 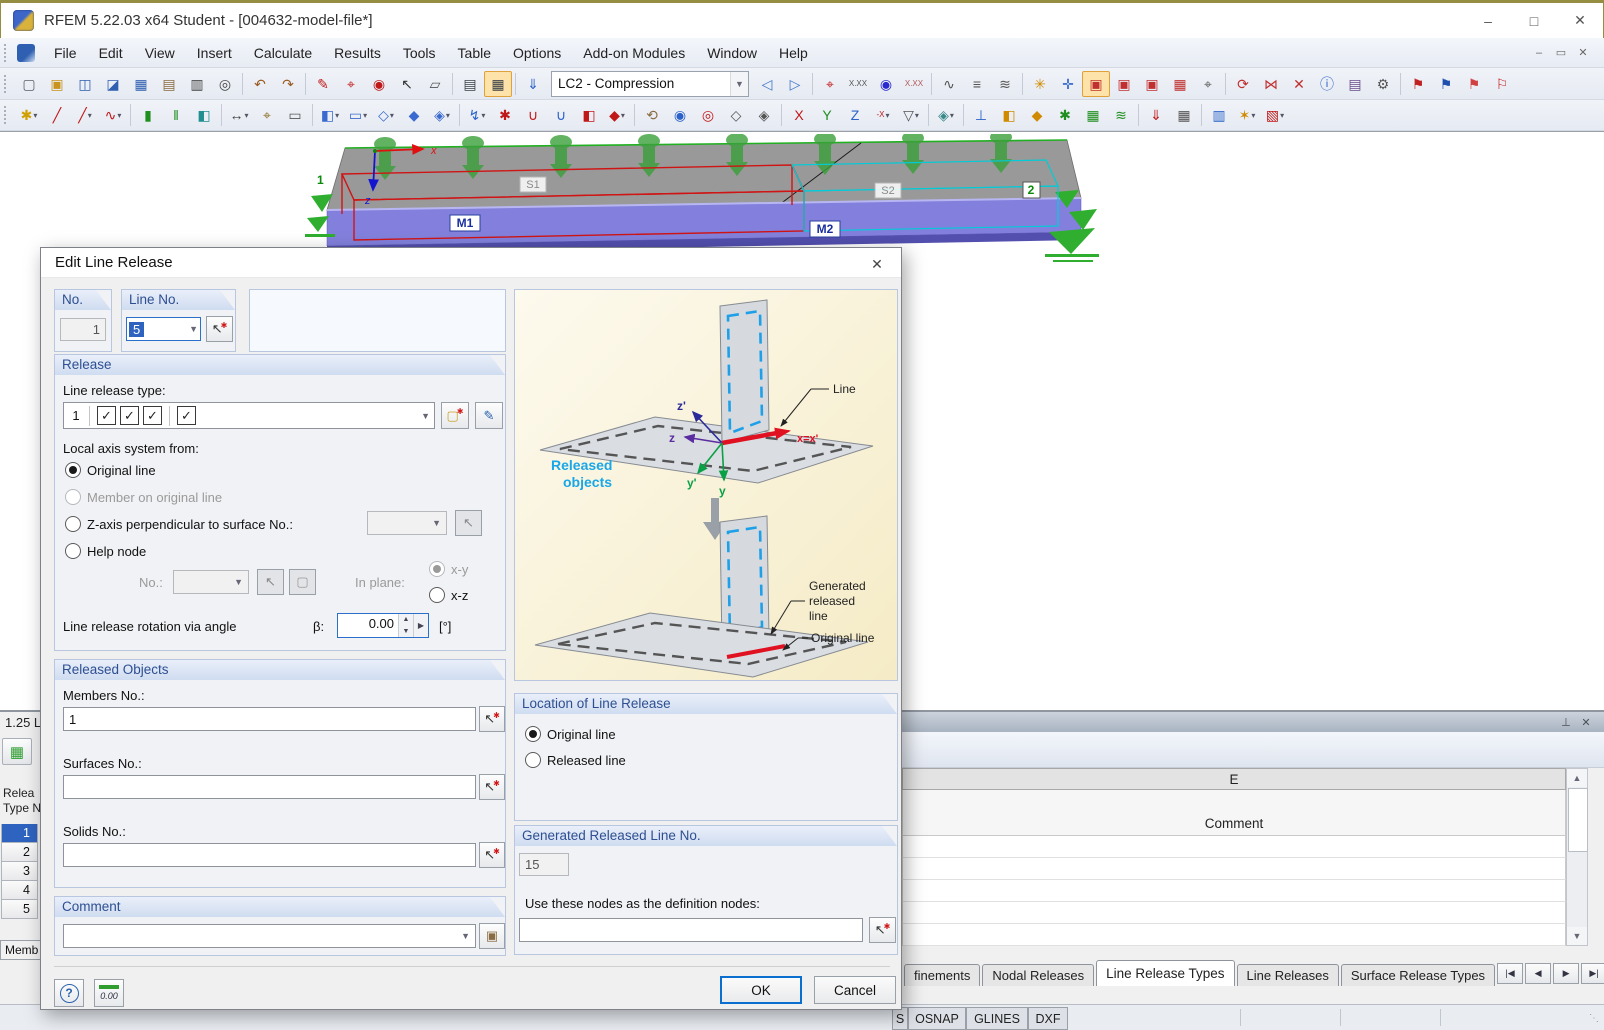 I want to click on rotate-view-icon: ⟳, so click(x=1243, y=84).